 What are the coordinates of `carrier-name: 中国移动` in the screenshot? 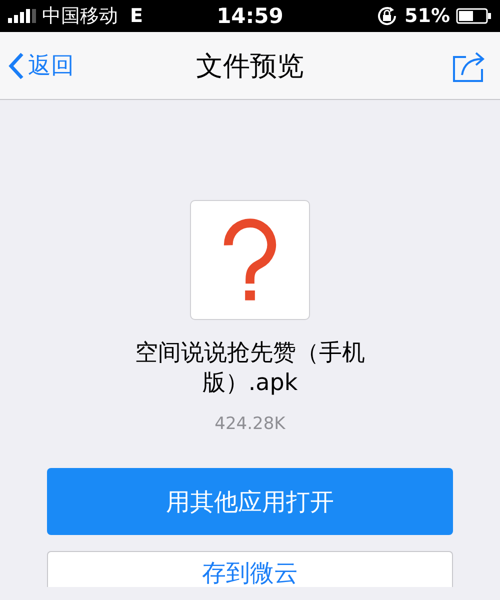 It's located at (80, 16).